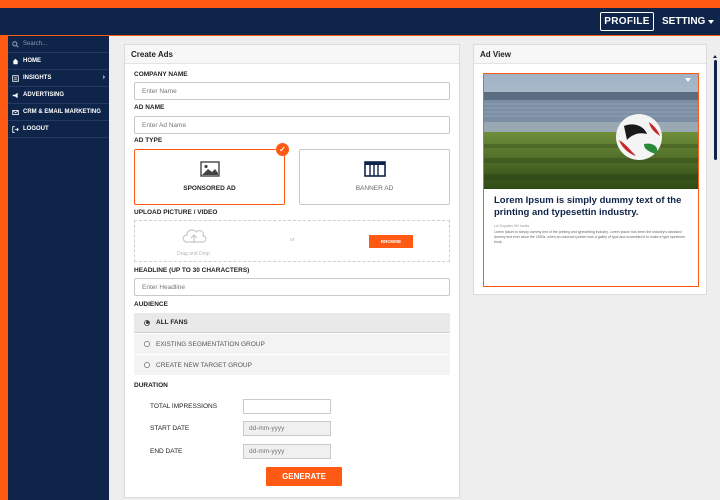 The image size is (720, 500). Describe the element at coordinates (176, 212) in the screenshot. I see `upload-label: UPLOAD PICTURE / VIDEO` at that location.